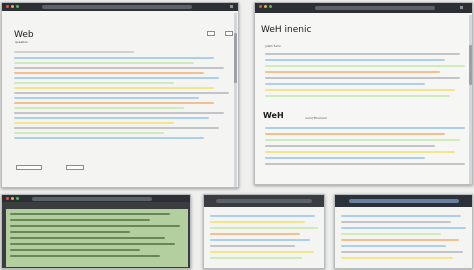 The width and height of the screenshot is (474, 270). I want to click on code-area, so click(96, 231).